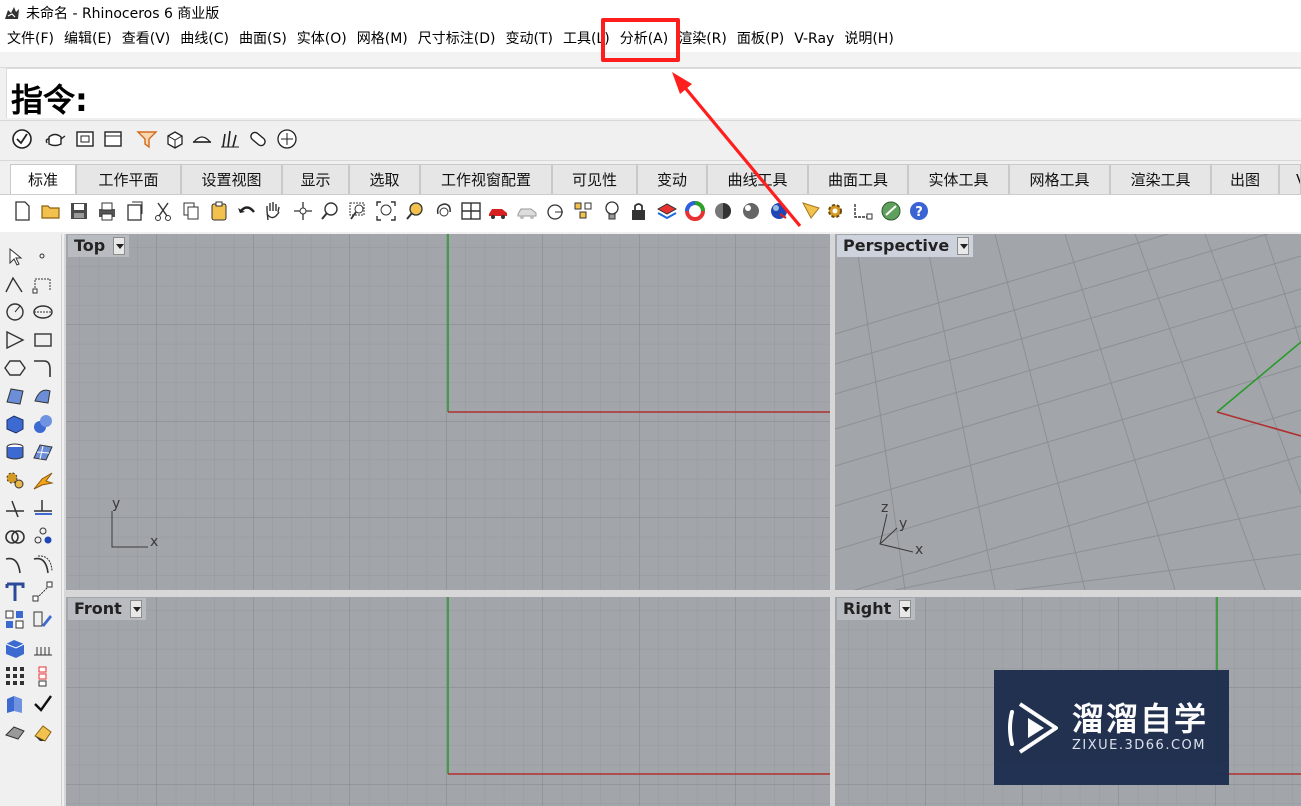 This screenshot has width=1301, height=806. Describe the element at coordinates (15, 536) in the screenshot. I see `boolean-icon` at that location.